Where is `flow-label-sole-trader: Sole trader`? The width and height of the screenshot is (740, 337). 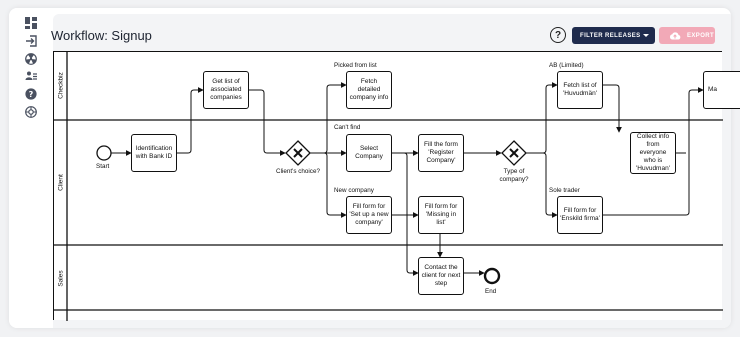
flow-label-sole-trader: Sole trader is located at coordinates (564, 190).